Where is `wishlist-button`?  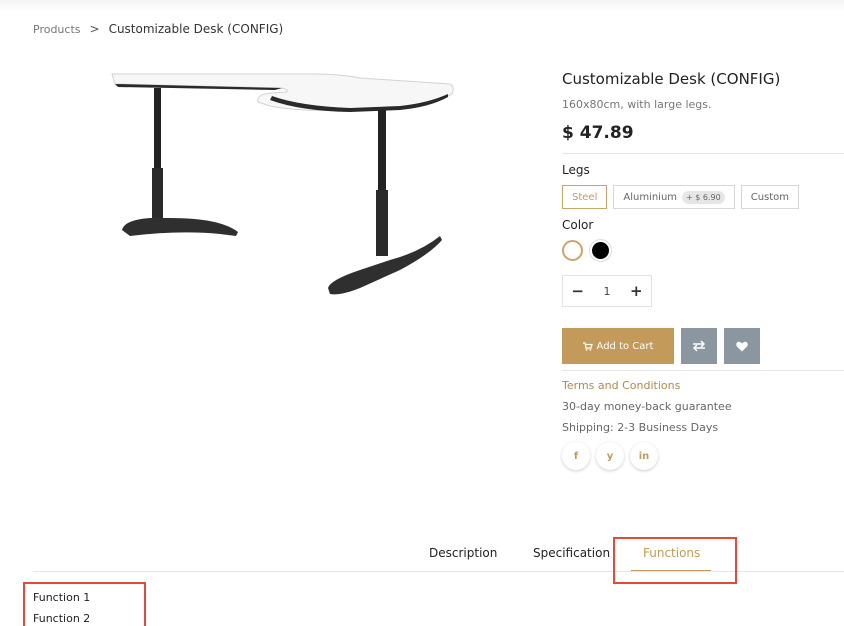
wishlist-button is located at coordinates (742, 346).